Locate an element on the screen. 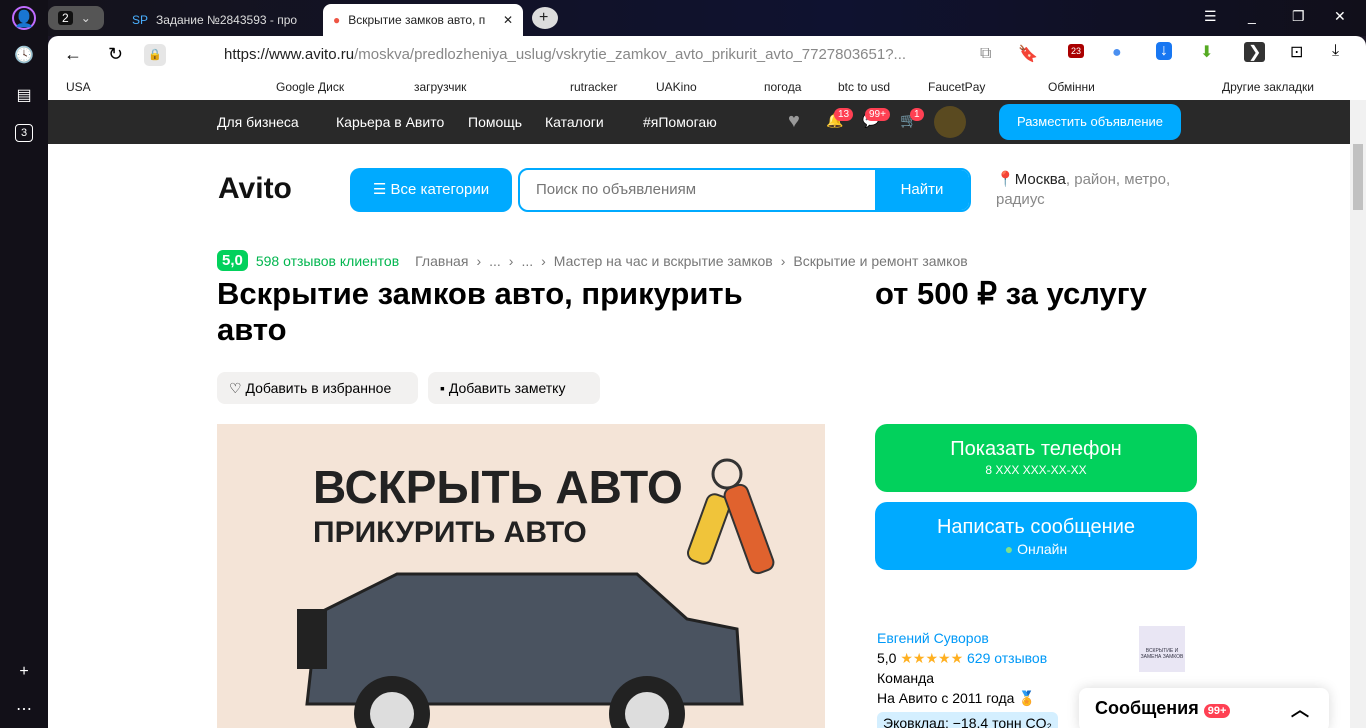 This screenshot has width=1366, height=728. restore-icon: ❐ is located at coordinates (1298, 16).